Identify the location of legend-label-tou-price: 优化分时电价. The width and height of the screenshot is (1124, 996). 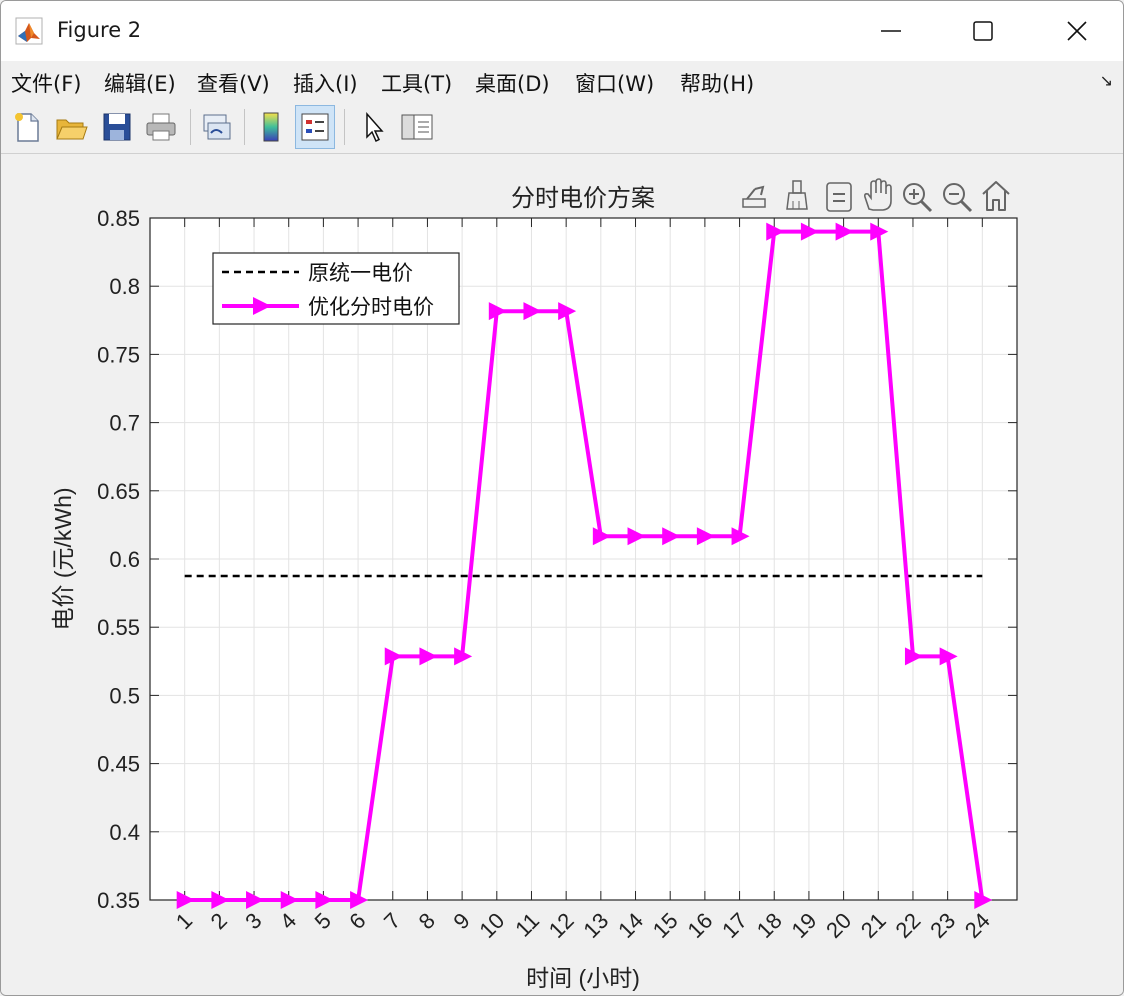
(371, 307).